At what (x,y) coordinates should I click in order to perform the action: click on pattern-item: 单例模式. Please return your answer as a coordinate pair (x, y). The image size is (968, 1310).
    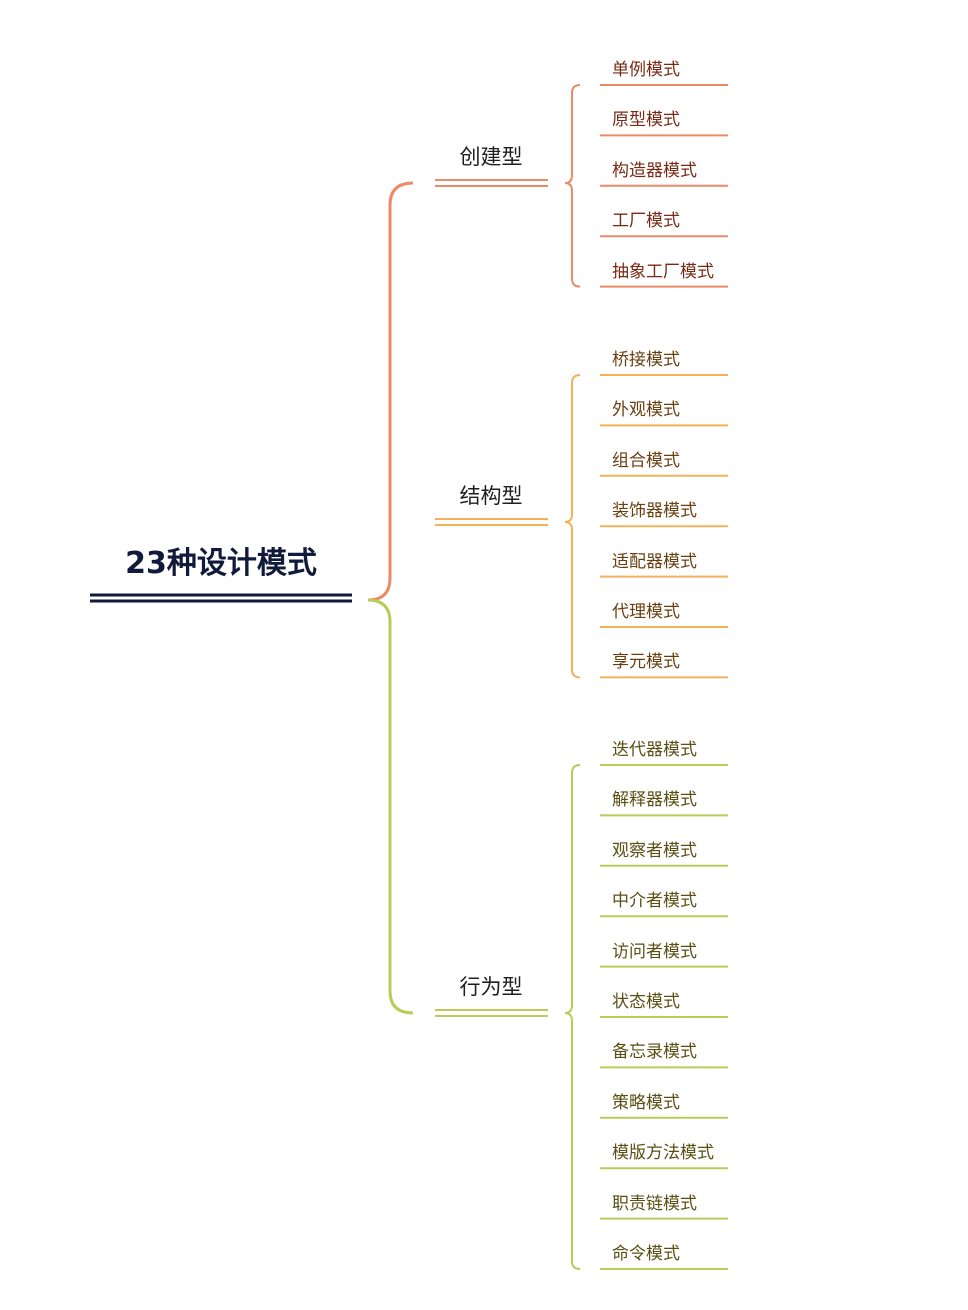
    Looking at the image, I should click on (646, 70).